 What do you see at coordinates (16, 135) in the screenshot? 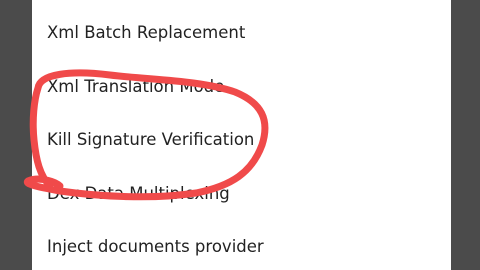
I see `left-backdrop` at bounding box center [16, 135].